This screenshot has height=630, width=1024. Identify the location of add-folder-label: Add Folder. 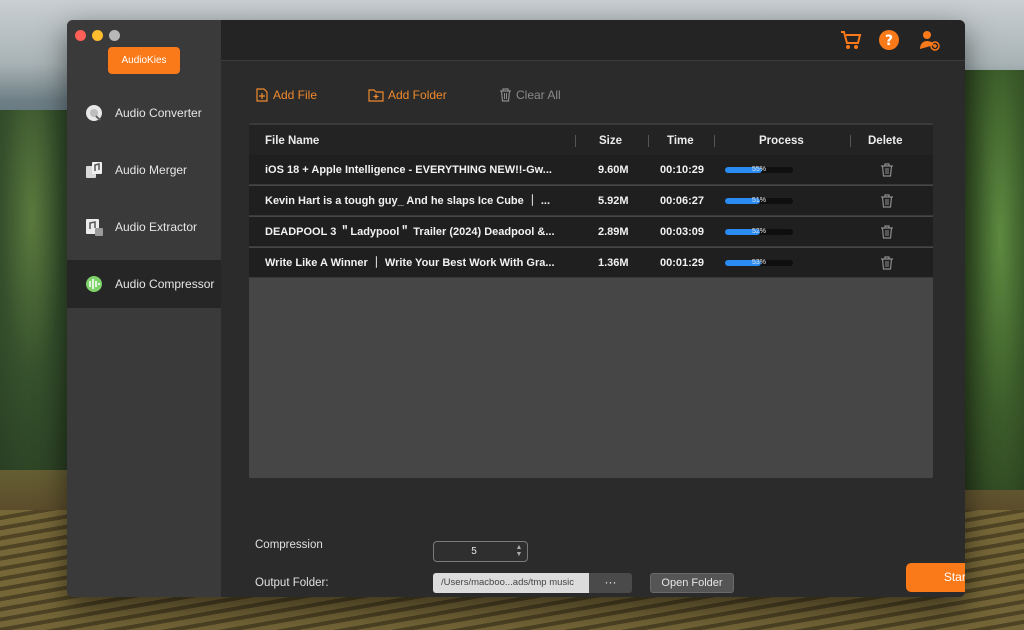
(417, 95).